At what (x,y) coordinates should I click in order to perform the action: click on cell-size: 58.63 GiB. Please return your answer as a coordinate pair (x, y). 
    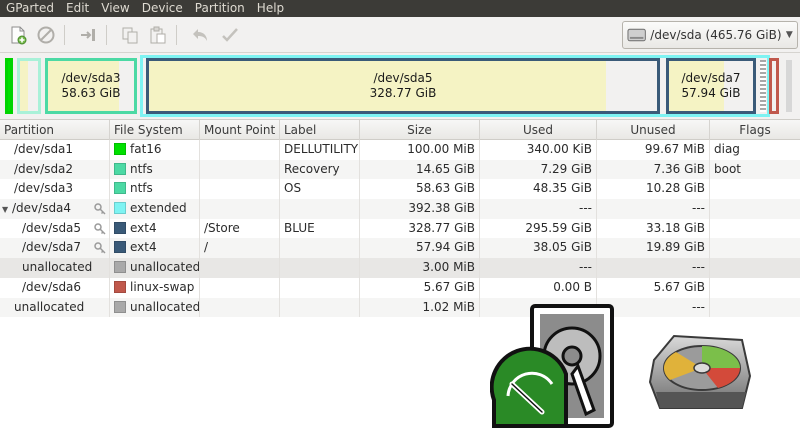
    Looking at the image, I should click on (420, 189).